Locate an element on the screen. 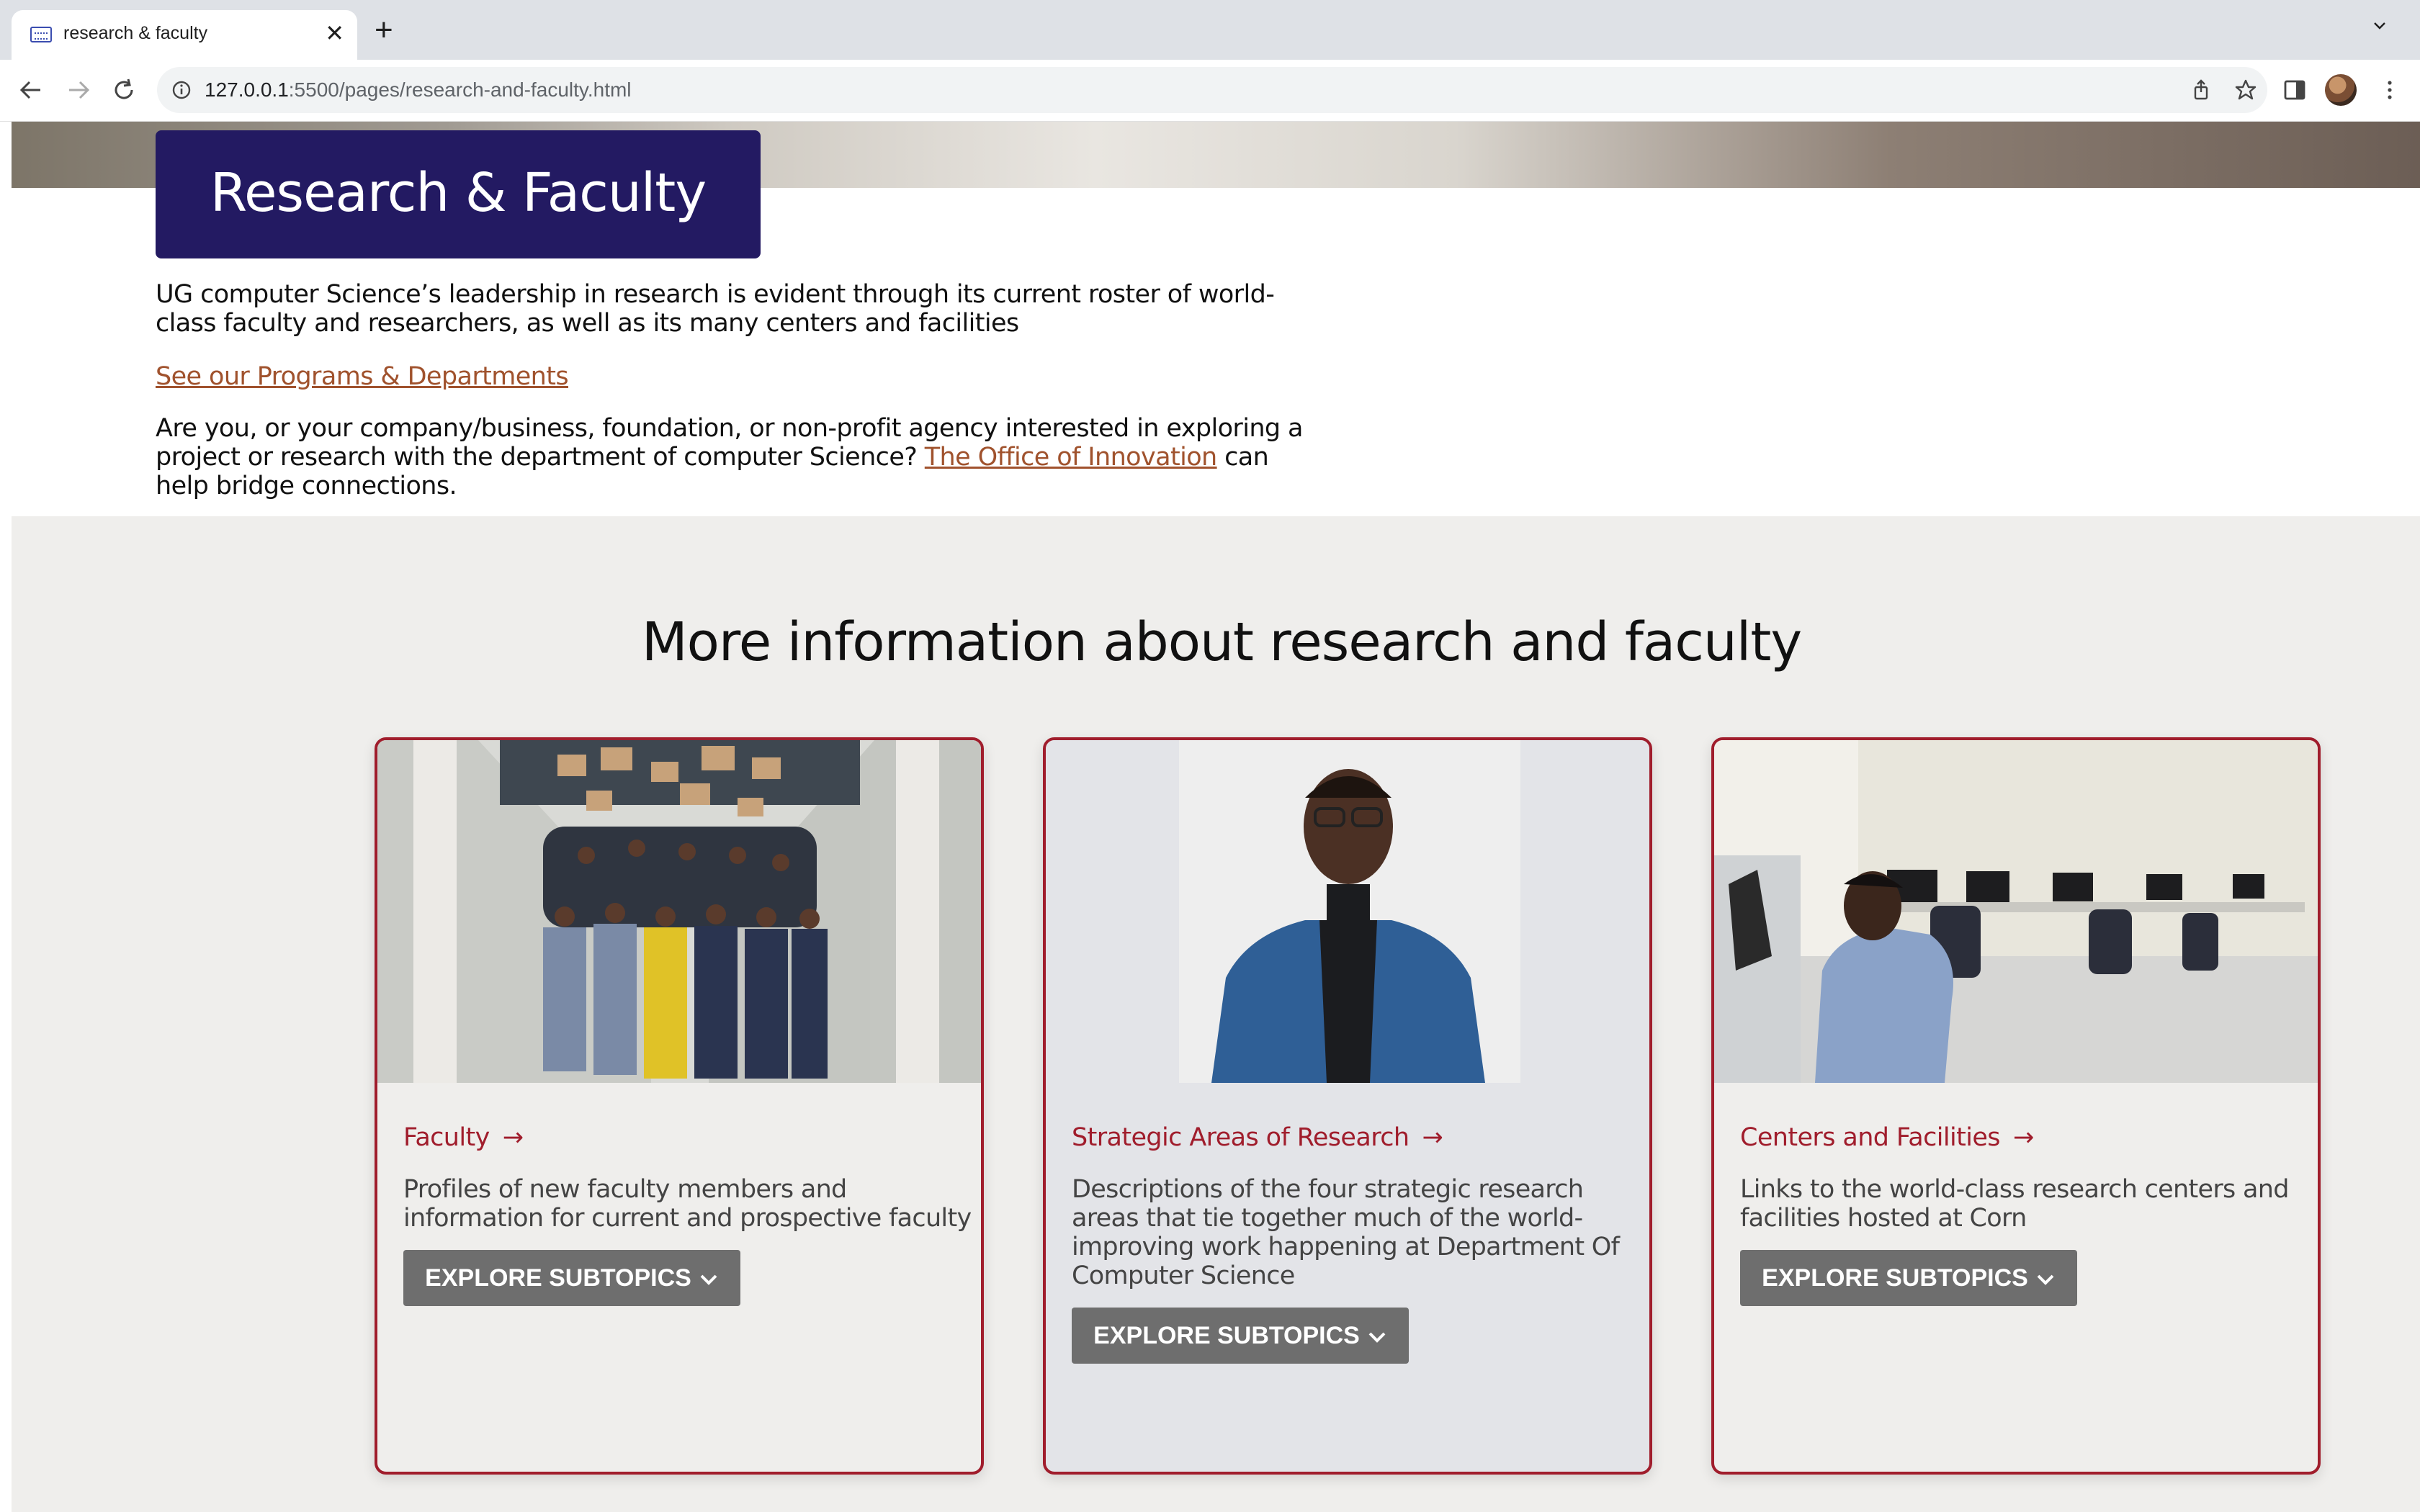 Image resolution: width=2420 pixels, height=1512 pixels. centers-facilities-link: Centers and Facilities → is located at coordinates (1887, 1137).